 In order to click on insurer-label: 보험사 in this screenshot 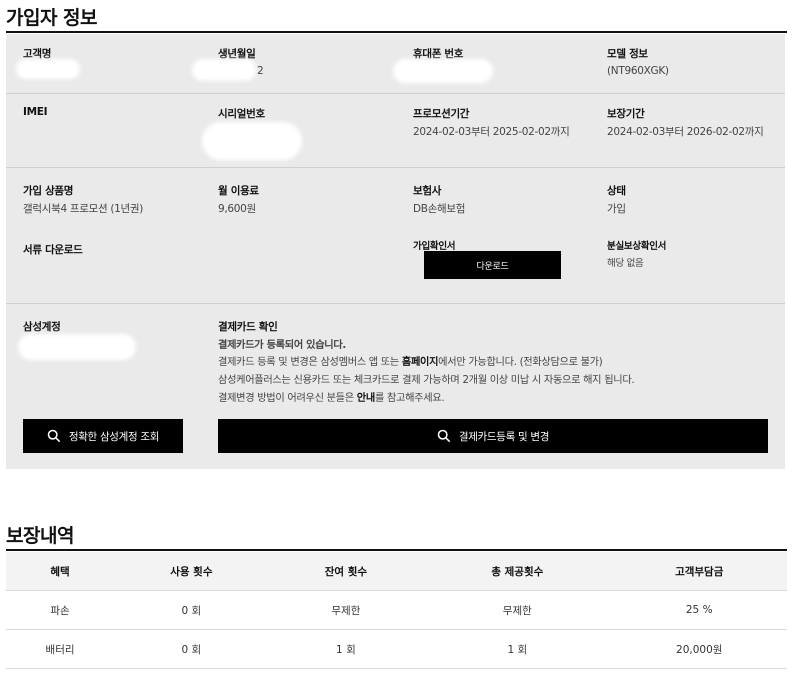, I will do `click(427, 191)`.